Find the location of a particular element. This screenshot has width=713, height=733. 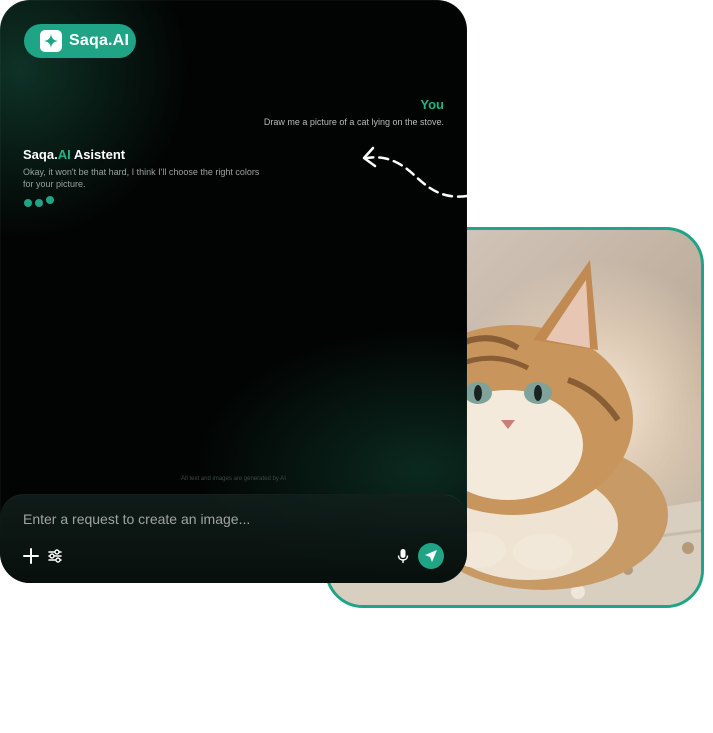

assistant-title-prefix: Saqa. is located at coordinates (40, 154).